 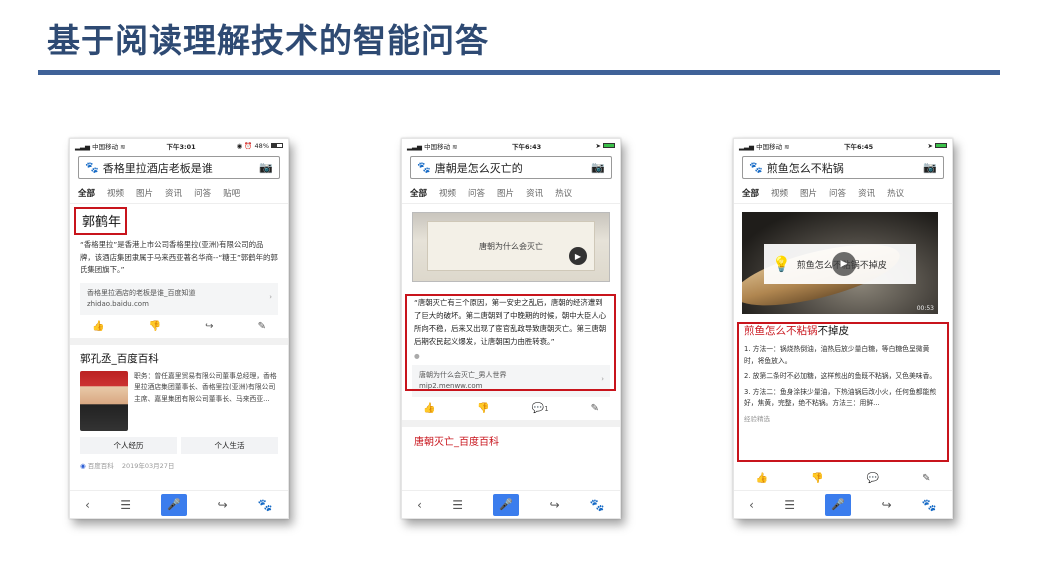 I want to click on search-query: 唐朝是怎么灭亡的, so click(x=513, y=168).